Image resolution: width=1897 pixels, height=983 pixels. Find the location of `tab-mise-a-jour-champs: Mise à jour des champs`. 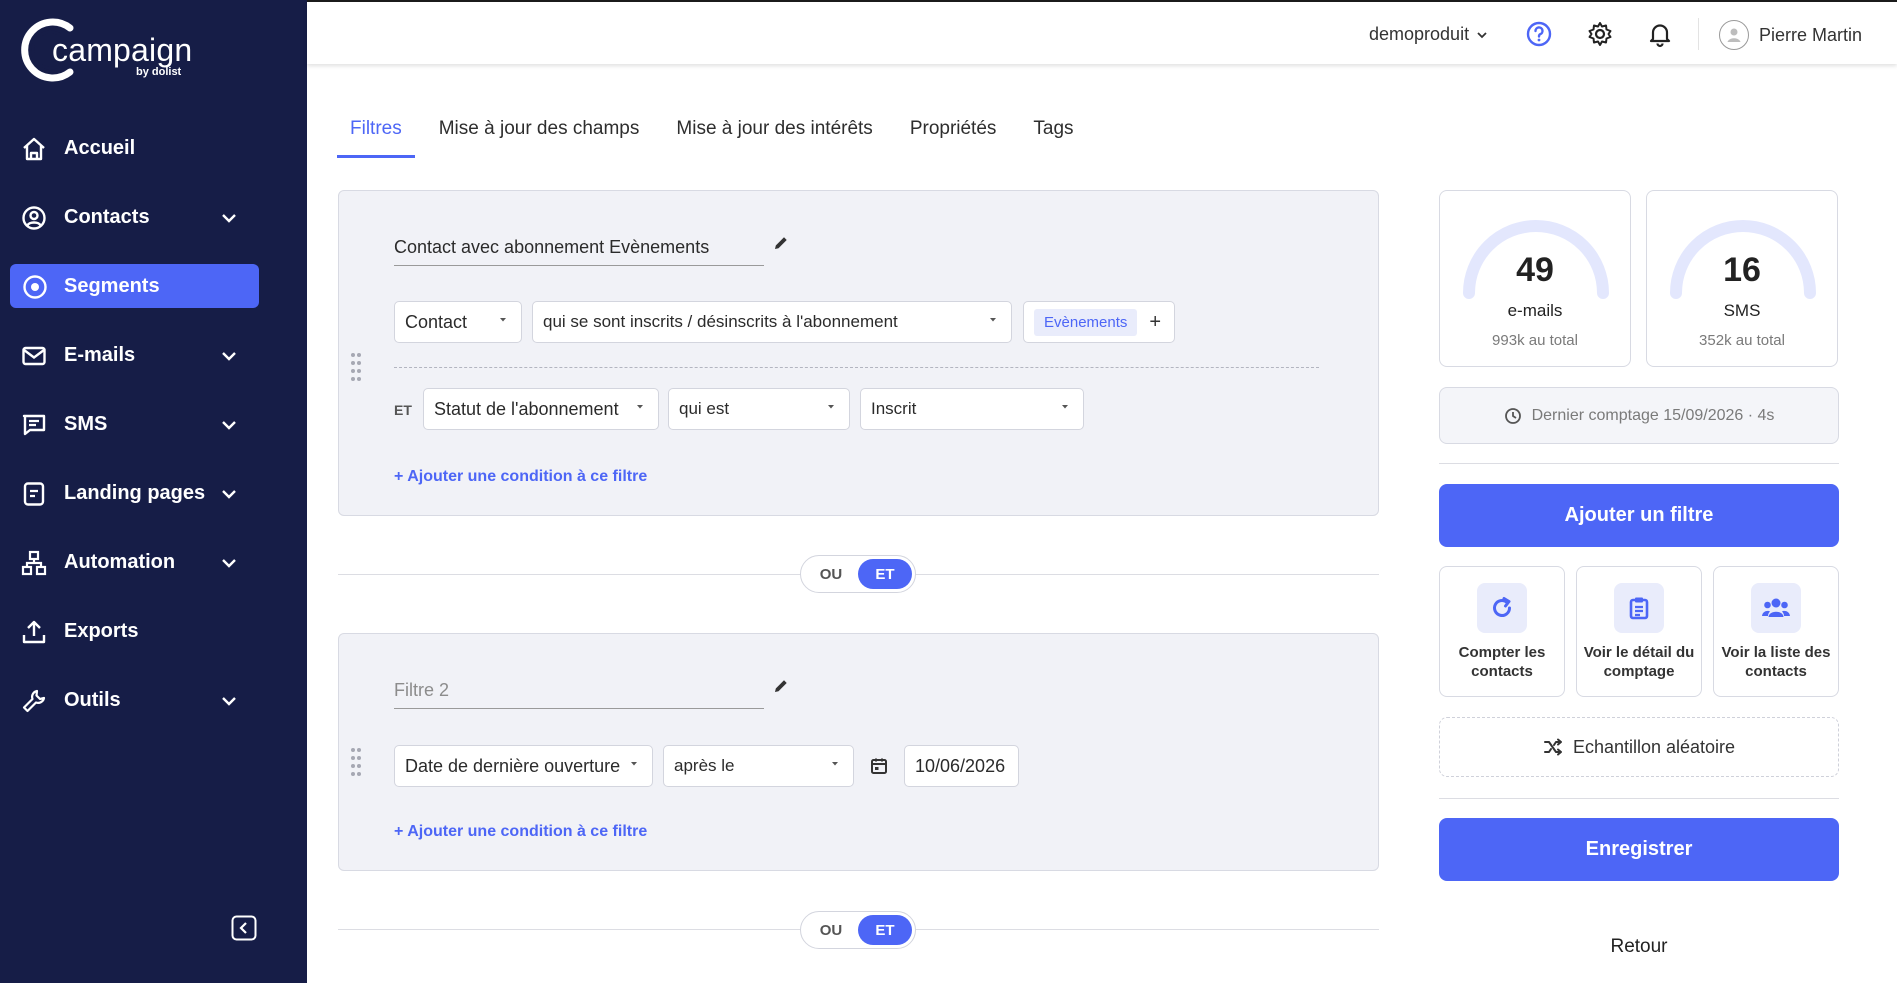

tab-mise-a-jour-champs: Mise à jour des champs is located at coordinates (539, 137).